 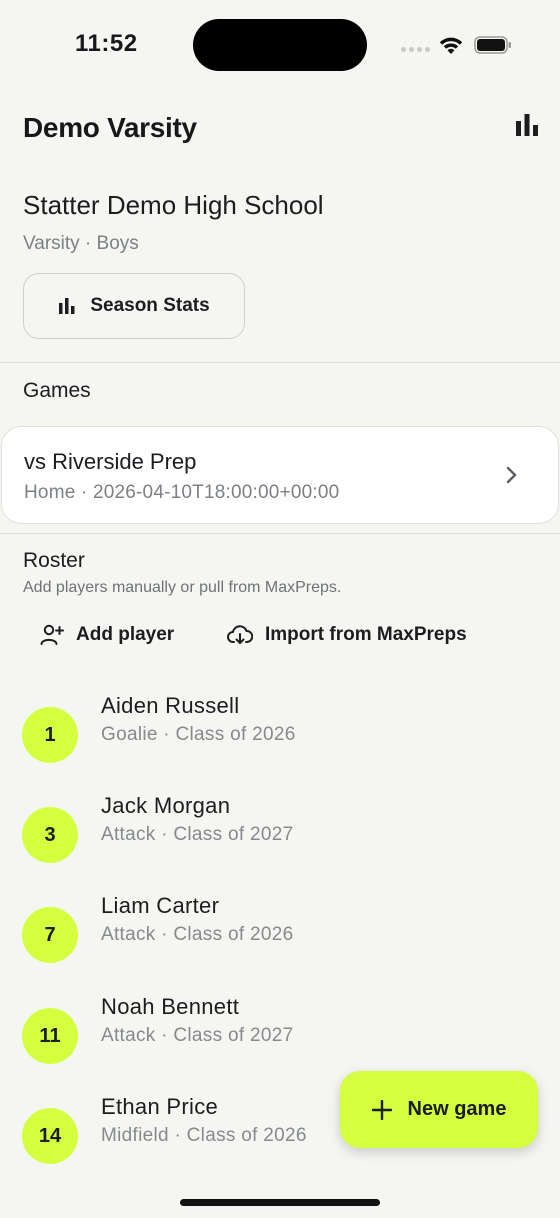 What do you see at coordinates (54, 560) in the screenshot?
I see `roster-heading: Roster` at bounding box center [54, 560].